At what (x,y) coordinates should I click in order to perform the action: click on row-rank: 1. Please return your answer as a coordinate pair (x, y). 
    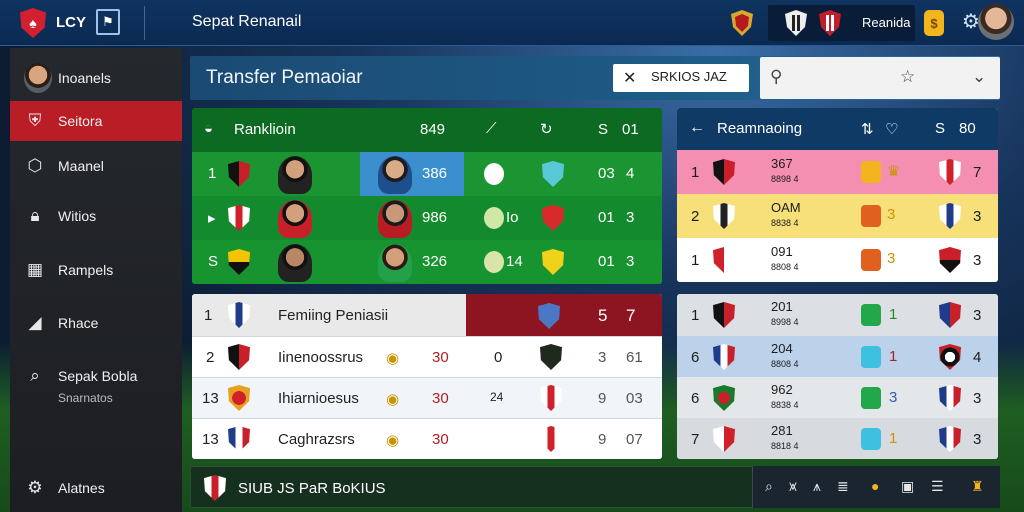
    Looking at the image, I should click on (695, 315).